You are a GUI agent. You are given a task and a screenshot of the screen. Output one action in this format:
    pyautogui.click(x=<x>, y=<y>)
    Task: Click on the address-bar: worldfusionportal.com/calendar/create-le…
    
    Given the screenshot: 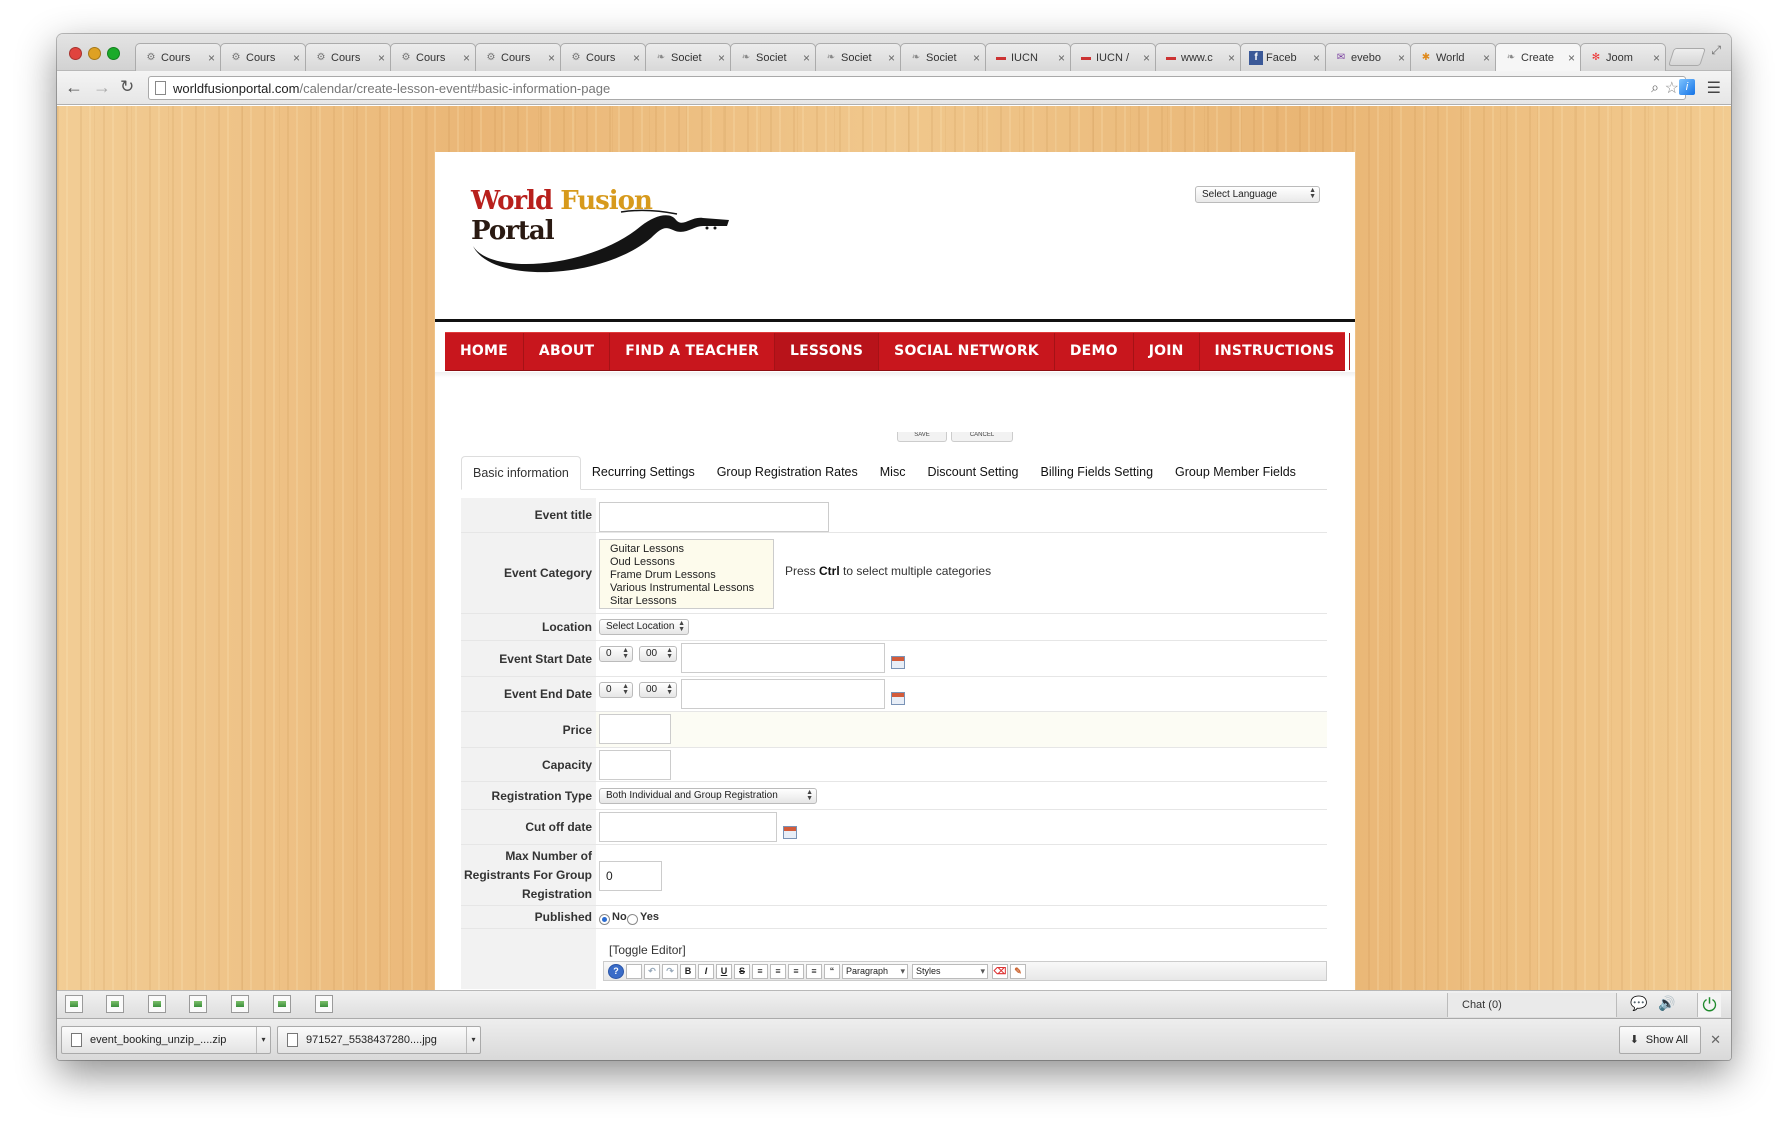 What is the action you would take?
    pyautogui.click(x=917, y=88)
    